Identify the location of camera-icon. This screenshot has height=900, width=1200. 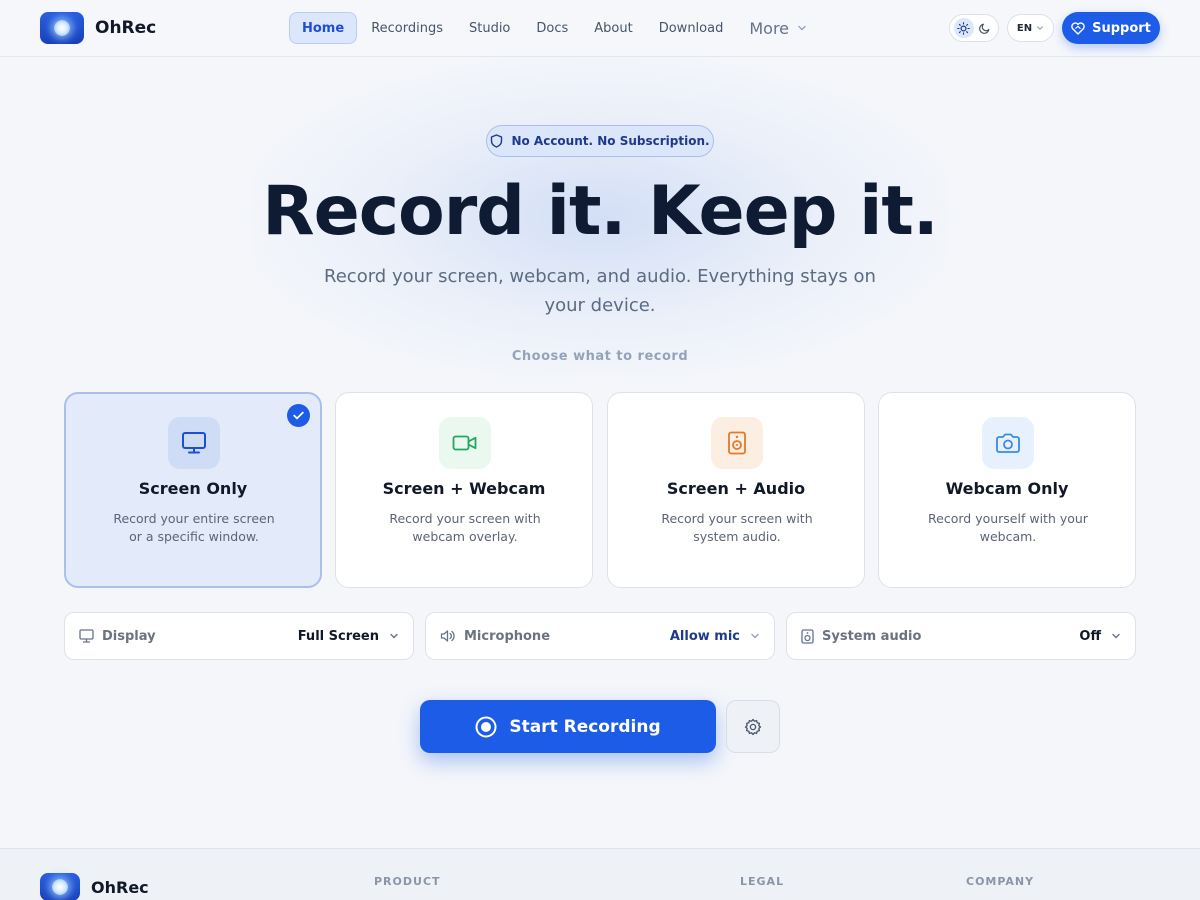
(1008, 443).